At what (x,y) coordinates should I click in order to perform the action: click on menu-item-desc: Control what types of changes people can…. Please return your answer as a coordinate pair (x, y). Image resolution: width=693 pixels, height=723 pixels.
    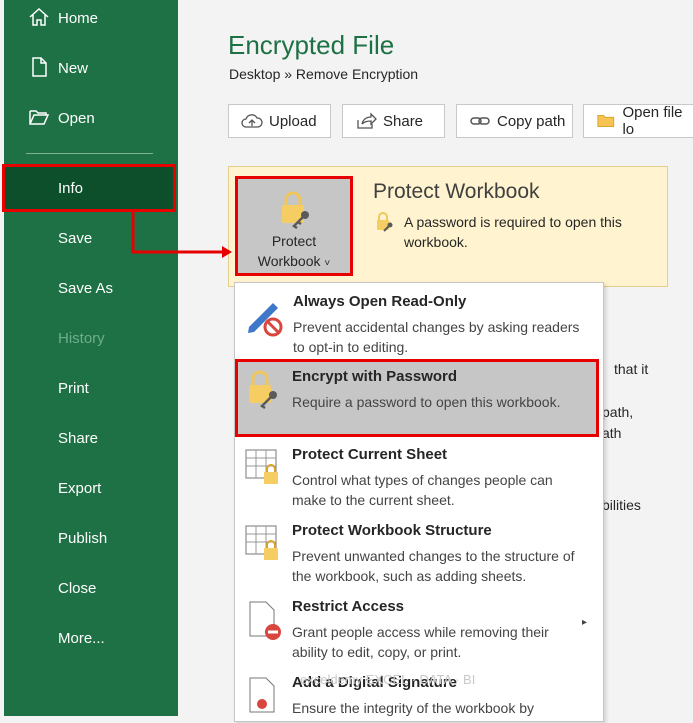
    Looking at the image, I should click on (422, 490).